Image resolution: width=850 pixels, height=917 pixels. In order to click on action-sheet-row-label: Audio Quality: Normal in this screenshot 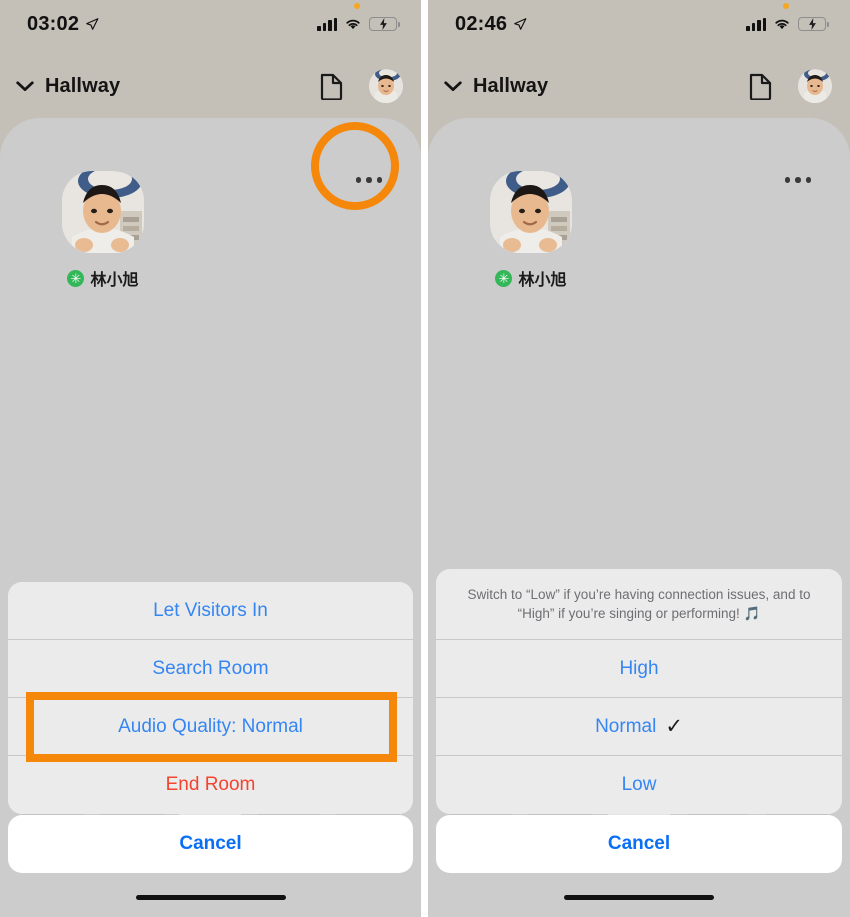, I will do `click(210, 726)`.